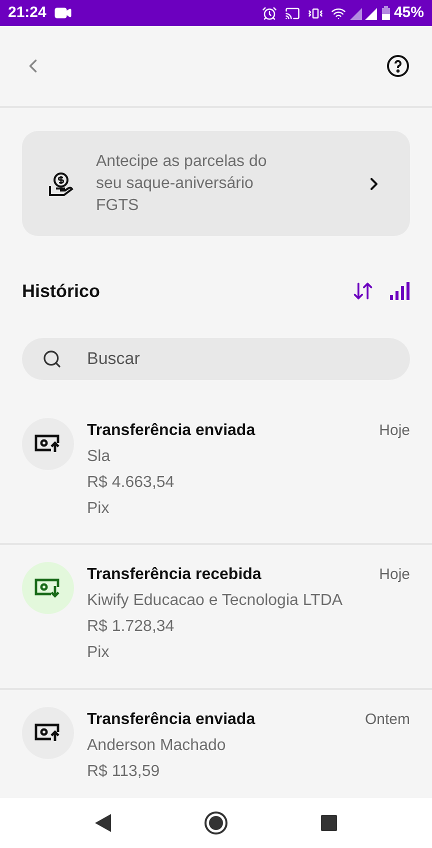 Image resolution: width=432 pixels, height=848 pixels. What do you see at coordinates (61, 291) in the screenshot?
I see `section-title: Histórico` at bounding box center [61, 291].